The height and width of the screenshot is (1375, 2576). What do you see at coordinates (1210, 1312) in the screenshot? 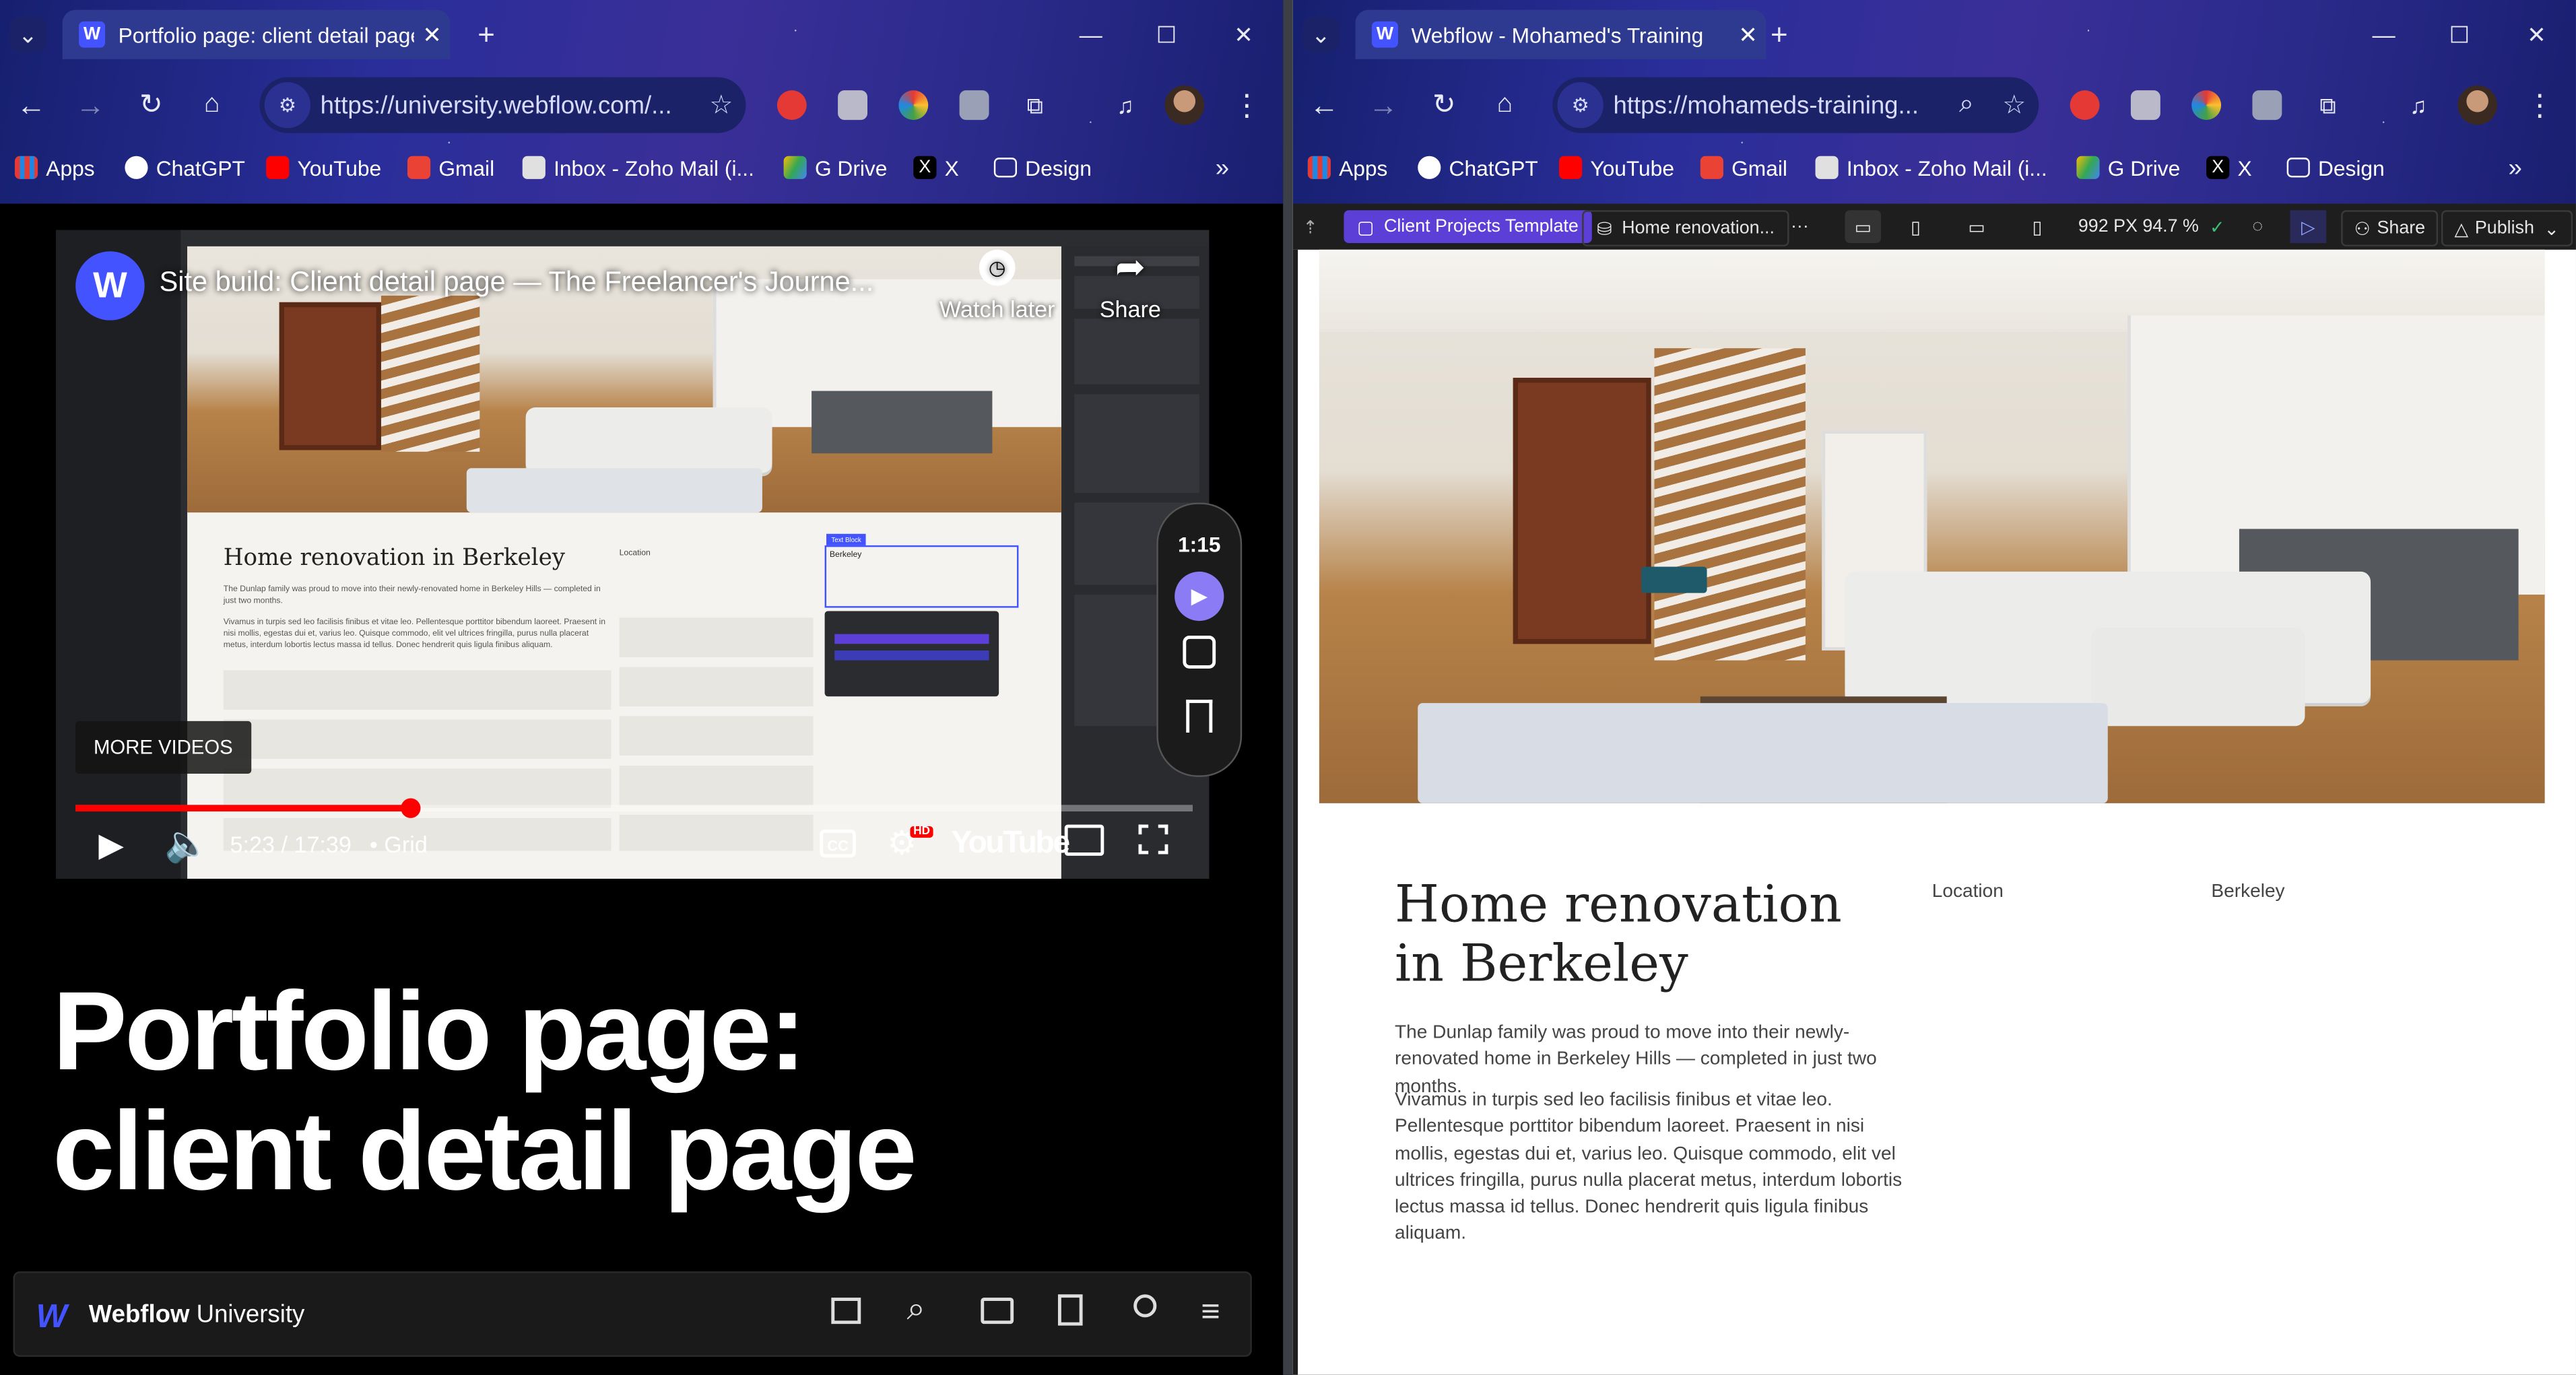
I see `hamburger-menu-icon: ≡` at bounding box center [1210, 1312].